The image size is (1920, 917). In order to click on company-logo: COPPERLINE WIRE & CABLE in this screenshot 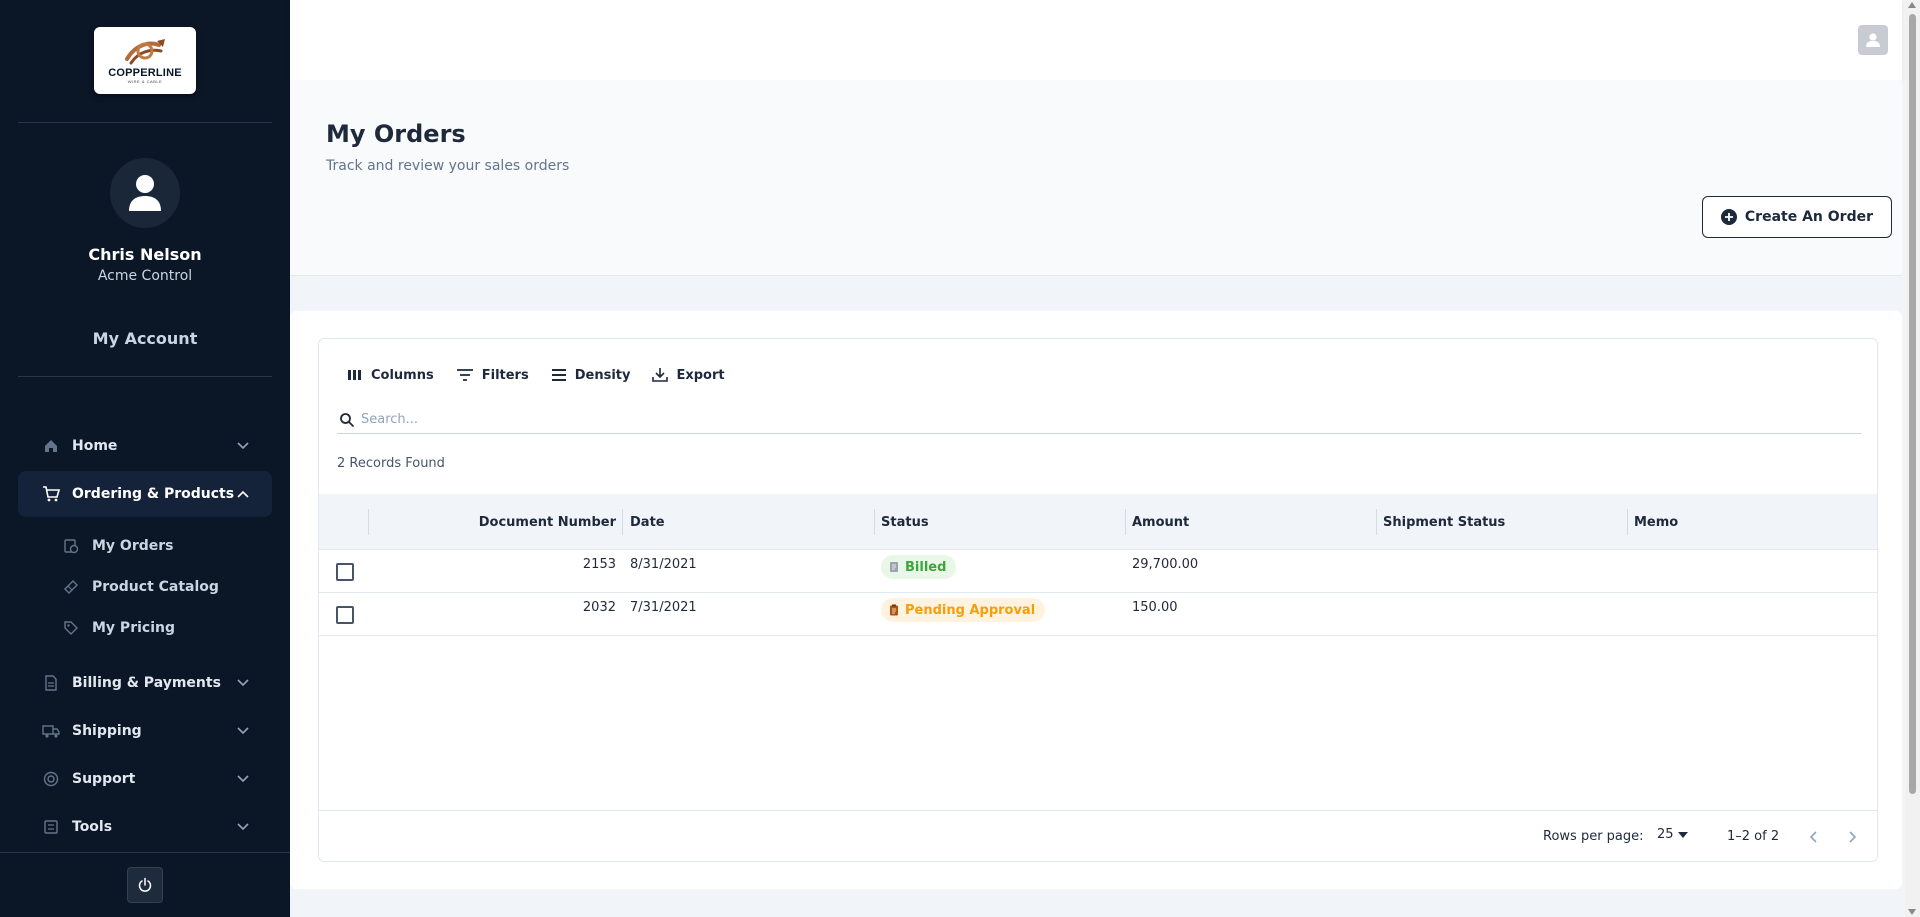, I will do `click(145, 60)`.